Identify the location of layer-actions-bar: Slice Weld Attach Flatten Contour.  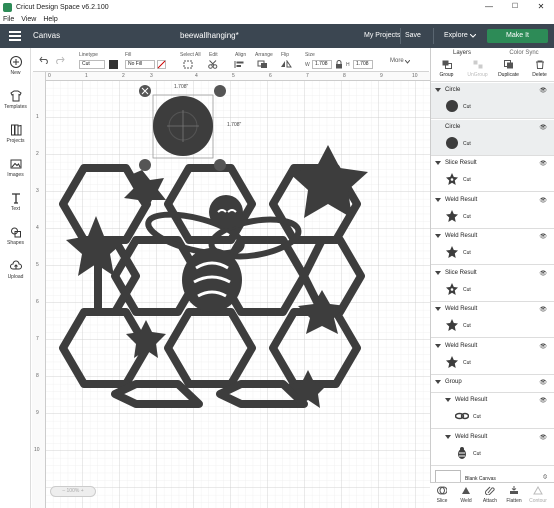
(492, 495).